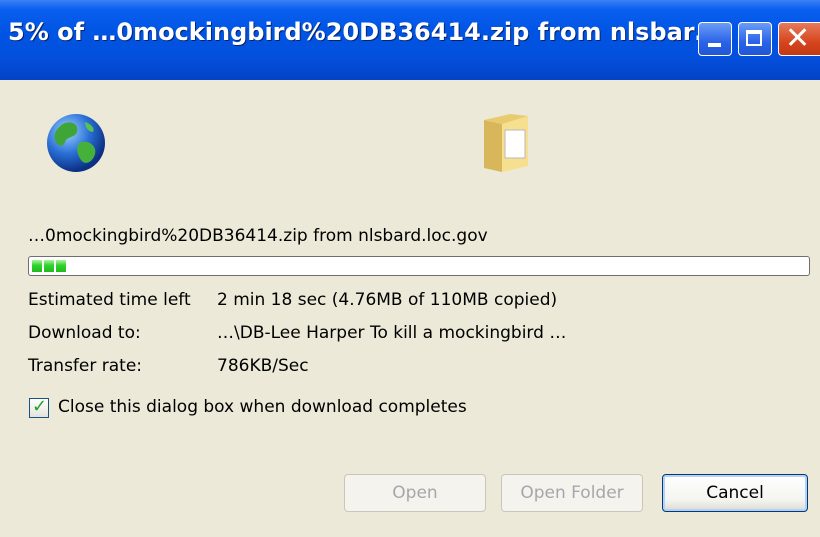 Image resolution: width=820 pixels, height=537 pixels. Describe the element at coordinates (415, 493) in the screenshot. I see `open-button: Open` at that location.